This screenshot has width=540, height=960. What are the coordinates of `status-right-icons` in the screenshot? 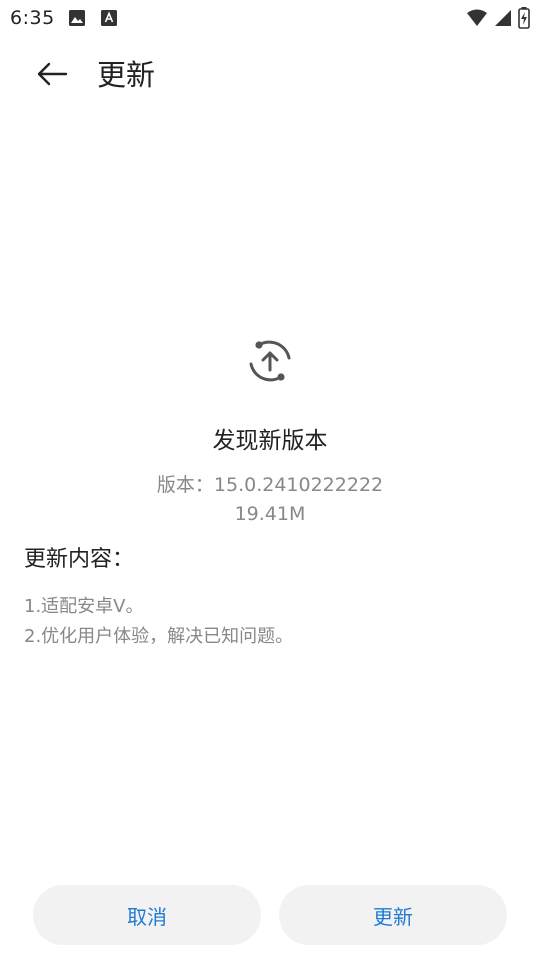 It's located at (498, 20).